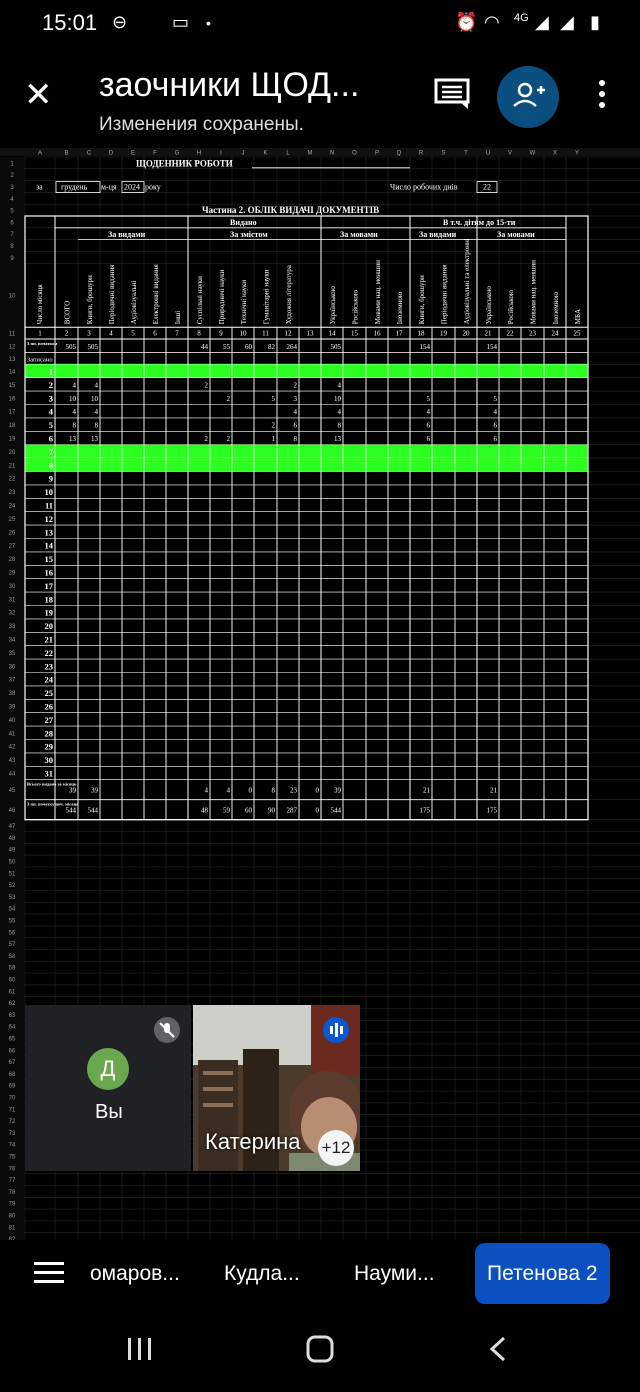 Image resolution: width=640 pixels, height=1392 pixels. What do you see at coordinates (12, 1205) in the screenshot?
I see `row-number: 79` at bounding box center [12, 1205].